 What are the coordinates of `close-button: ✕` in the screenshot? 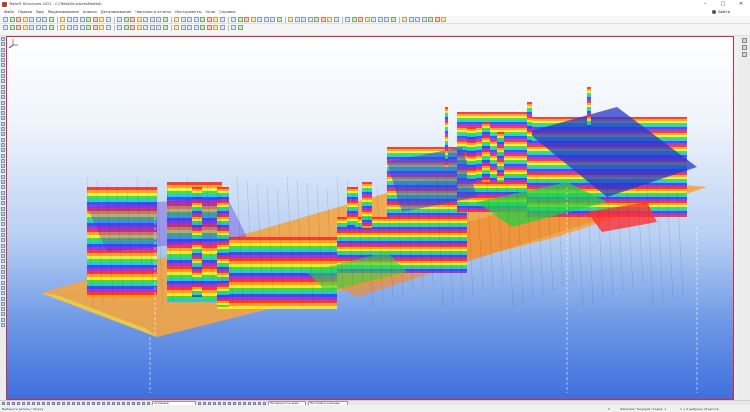 It's located at (741, 4).